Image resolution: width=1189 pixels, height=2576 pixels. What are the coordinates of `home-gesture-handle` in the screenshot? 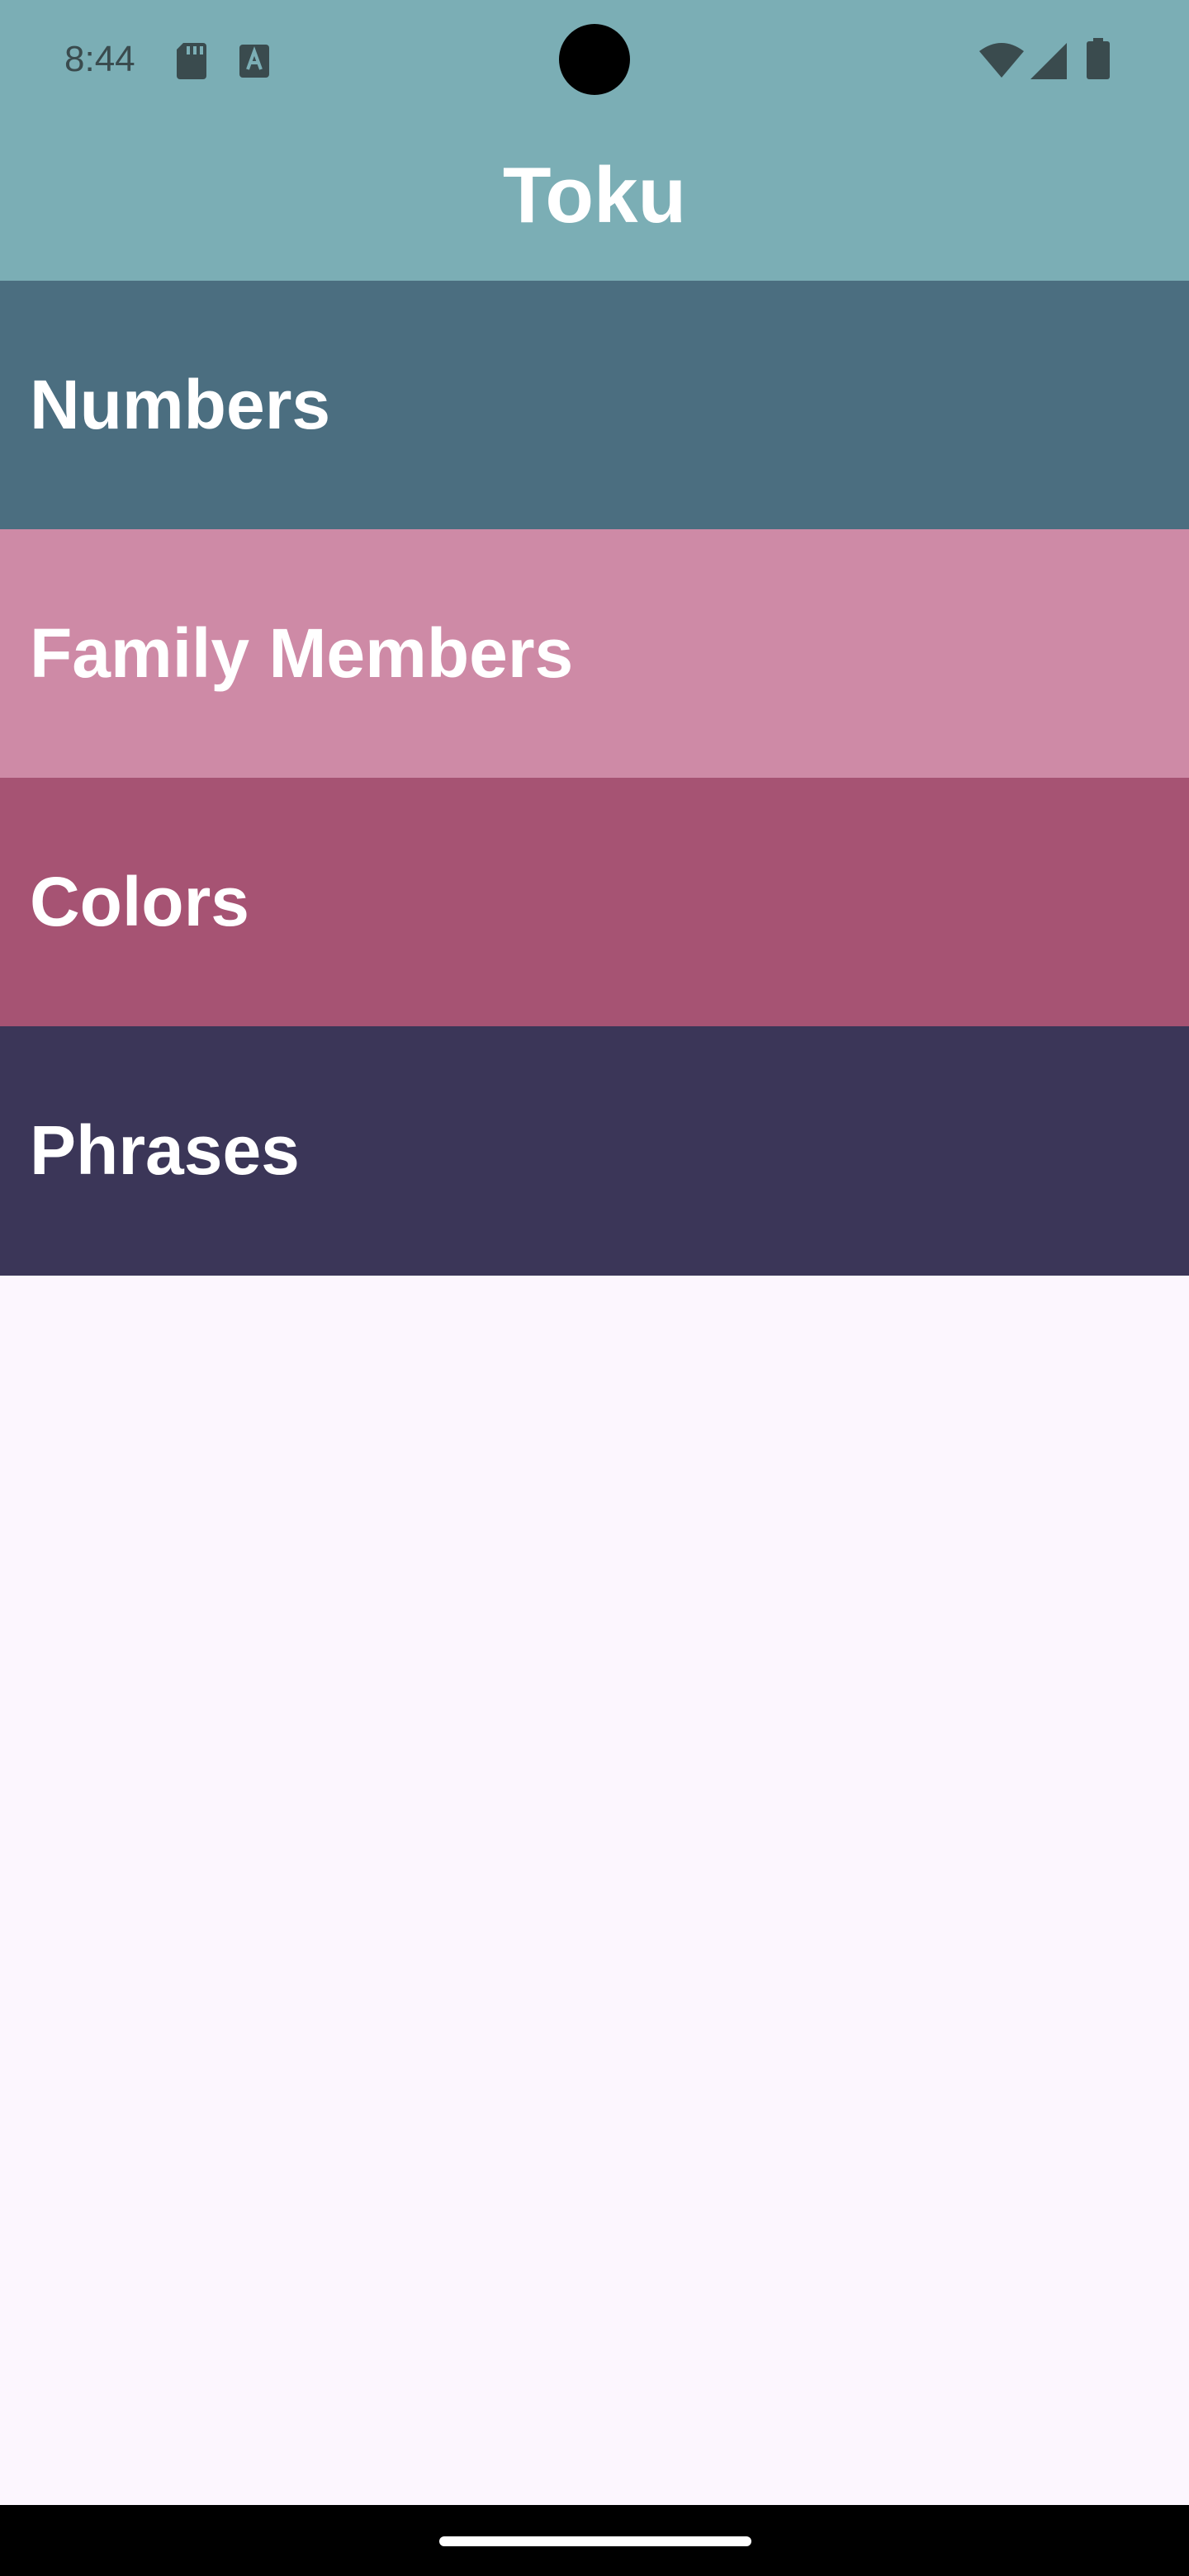 It's located at (595, 2541).